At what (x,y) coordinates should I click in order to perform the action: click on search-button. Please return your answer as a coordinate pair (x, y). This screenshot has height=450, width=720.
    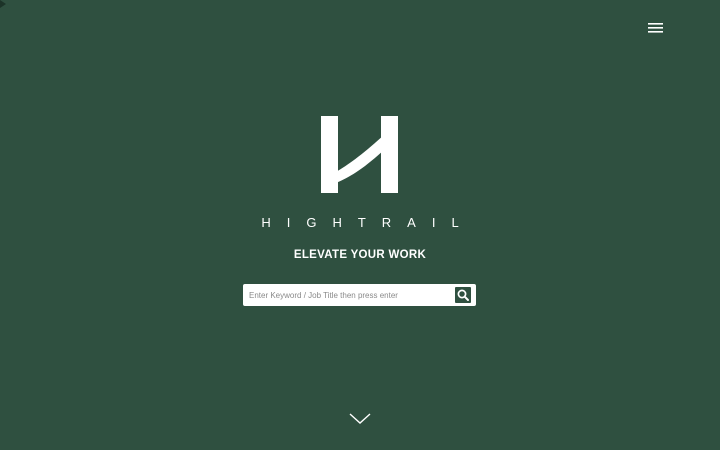
    Looking at the image, I should click on (463, 295).